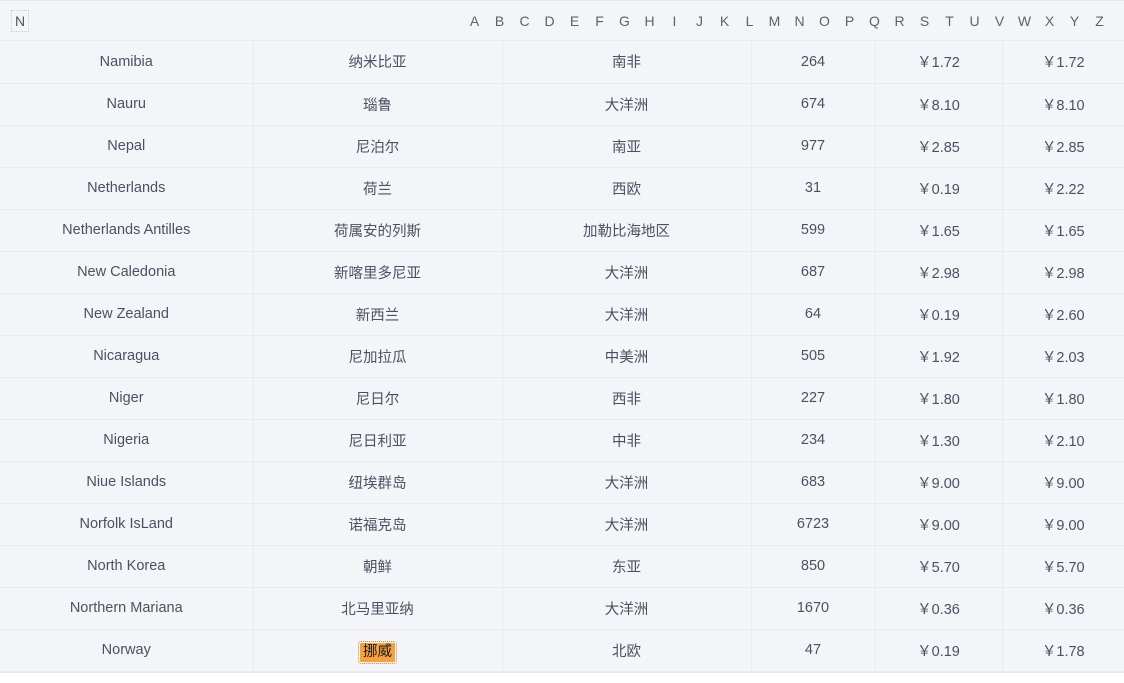 The width and height of the screenshot is (1124, 683). I want to click on table-row: Norfolk IsLand 诺福克岛 大洋洲 6723 ￥9.00 ￥9.00, so click(562, 524).